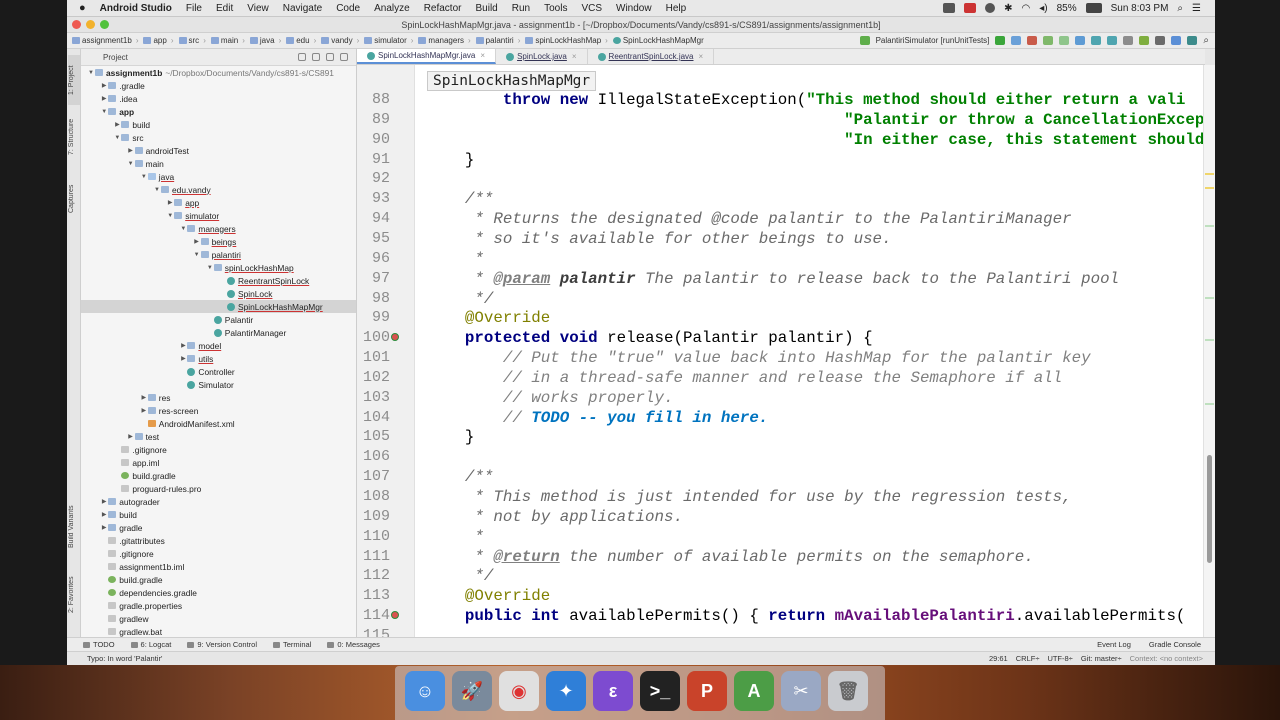 This screenshot has width=1280, height=720. What do you see at coordinates (136, 8) in the screenshot?
I see `menu-app-name: Android Studio` at bounding box center [136, 8].